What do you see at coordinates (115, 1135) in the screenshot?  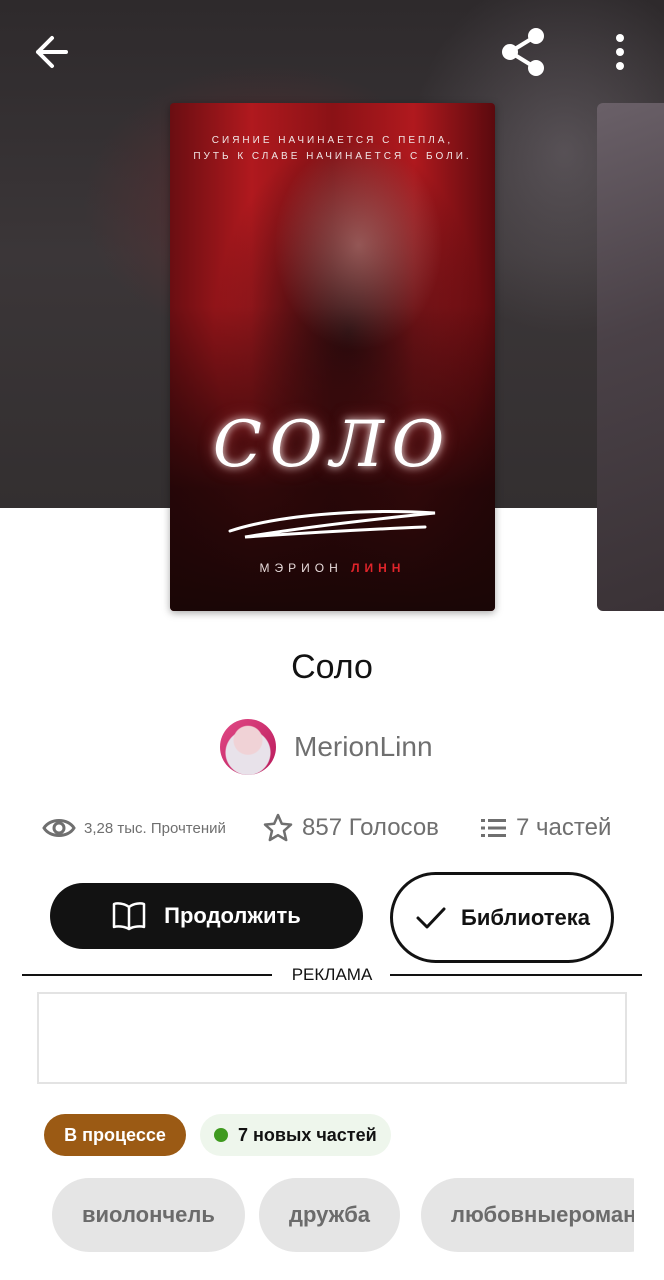 I see `status-badge: В процессе` at bounding box center [115, 1135].